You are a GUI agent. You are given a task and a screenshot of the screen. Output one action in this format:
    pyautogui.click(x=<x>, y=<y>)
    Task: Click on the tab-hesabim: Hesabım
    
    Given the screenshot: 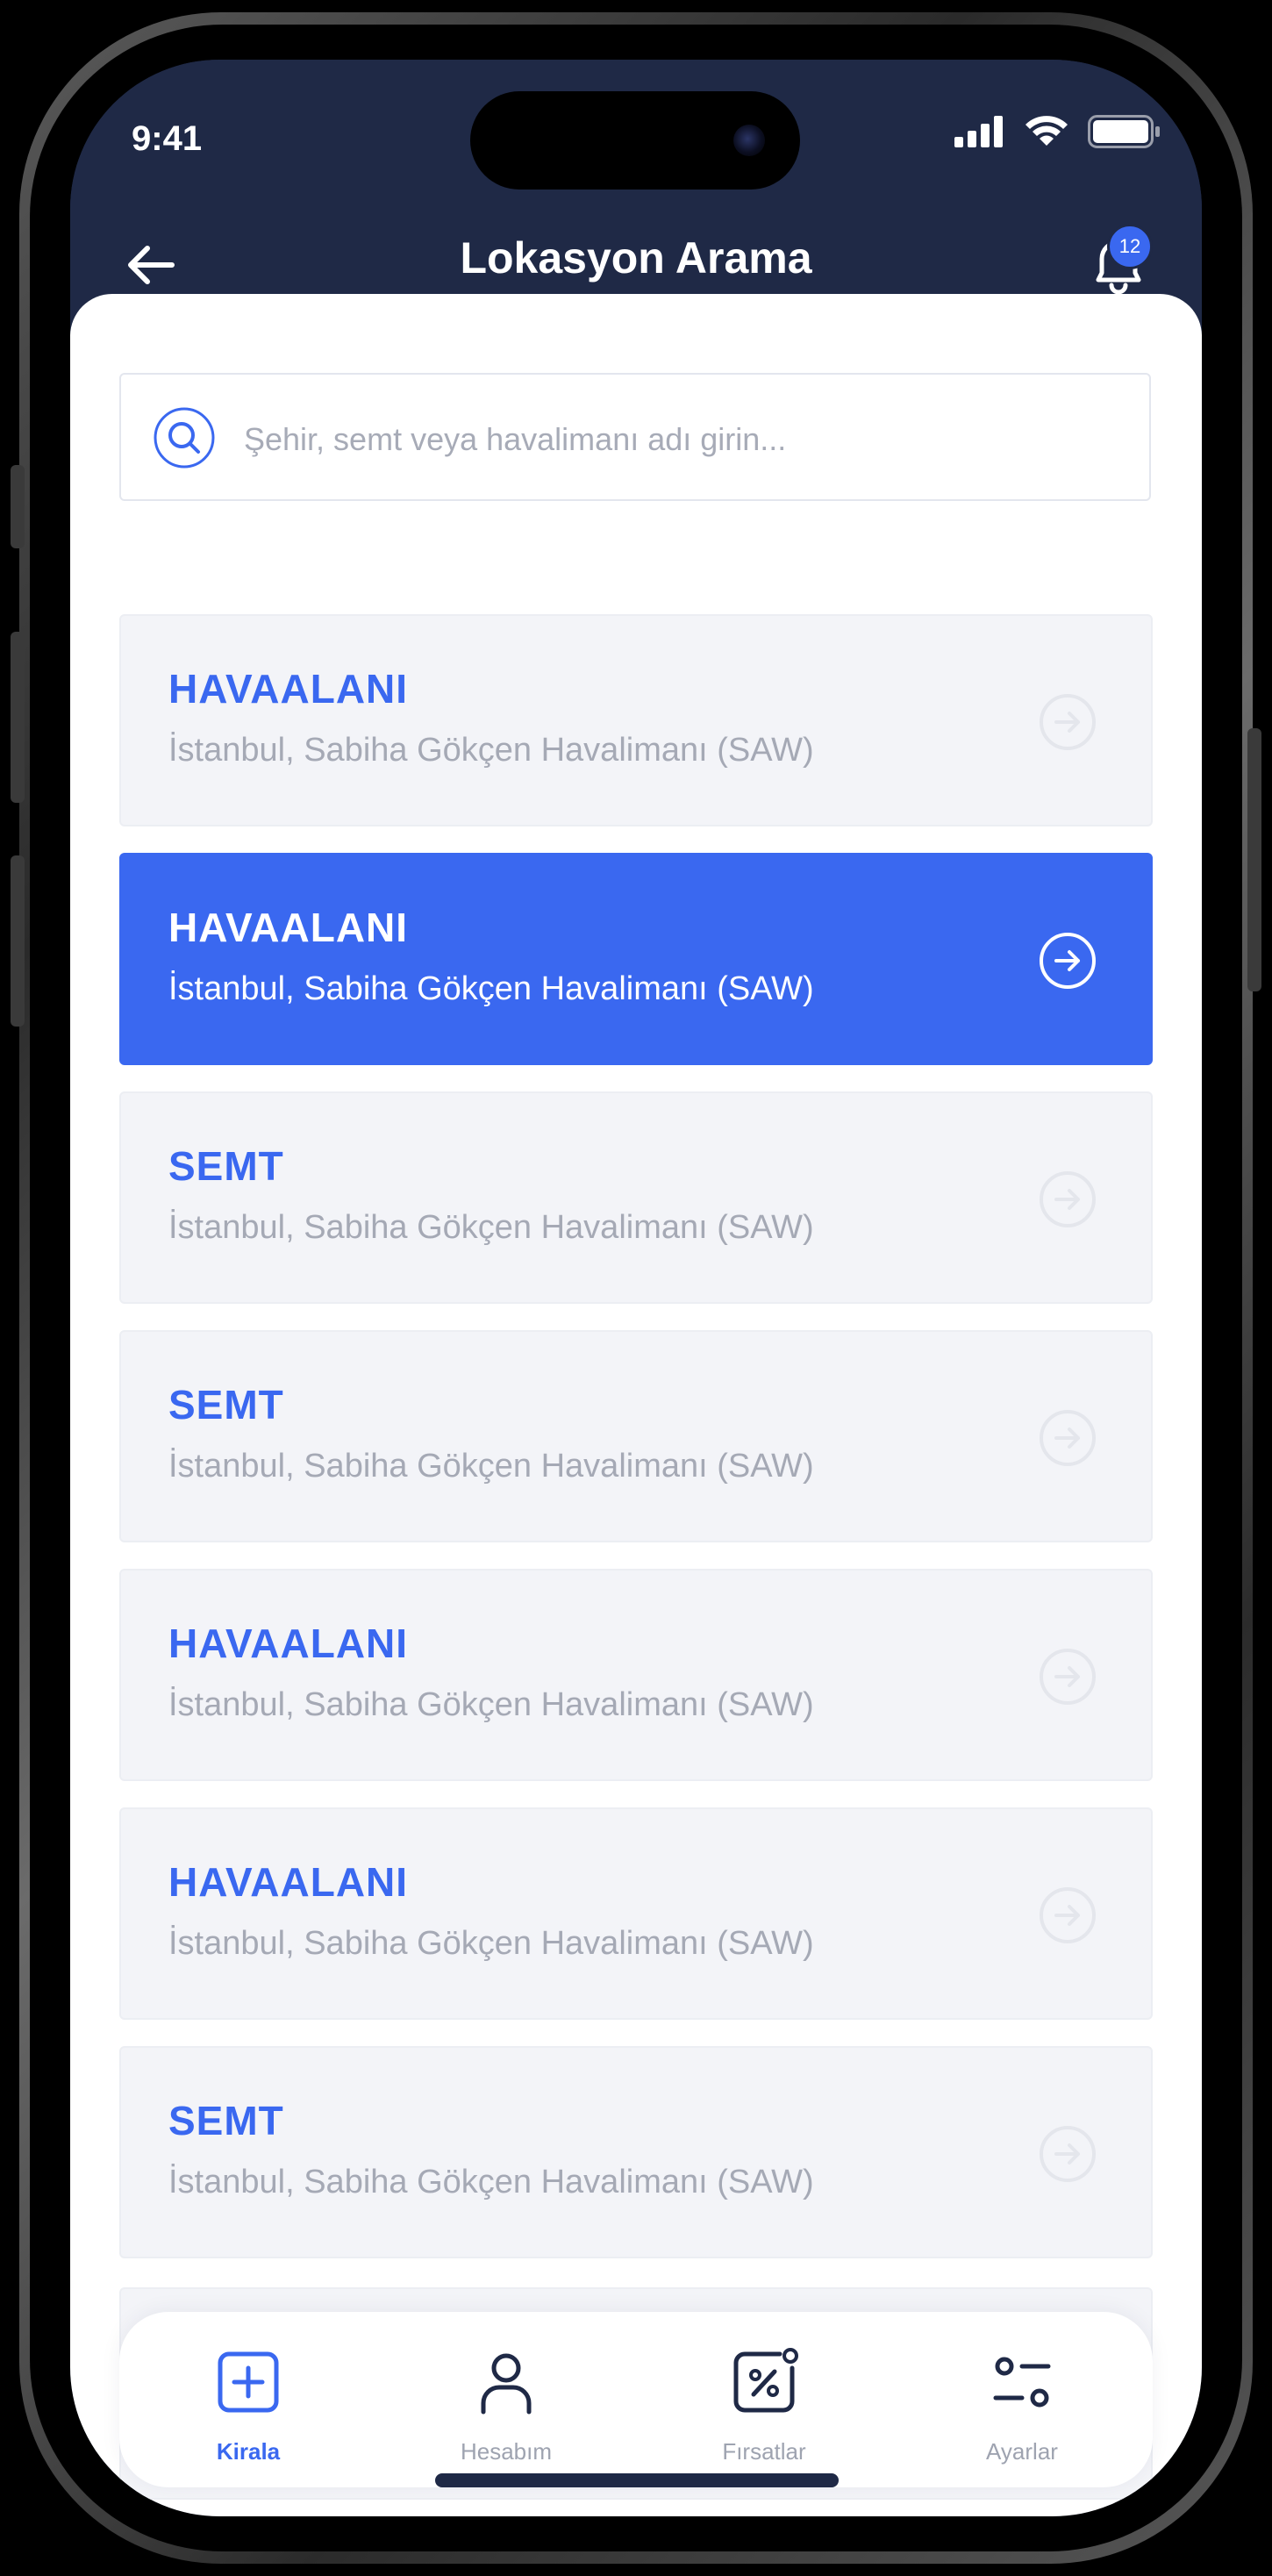 What is the action you would take?
    pyautogui.click(x=506, y=2399)
    